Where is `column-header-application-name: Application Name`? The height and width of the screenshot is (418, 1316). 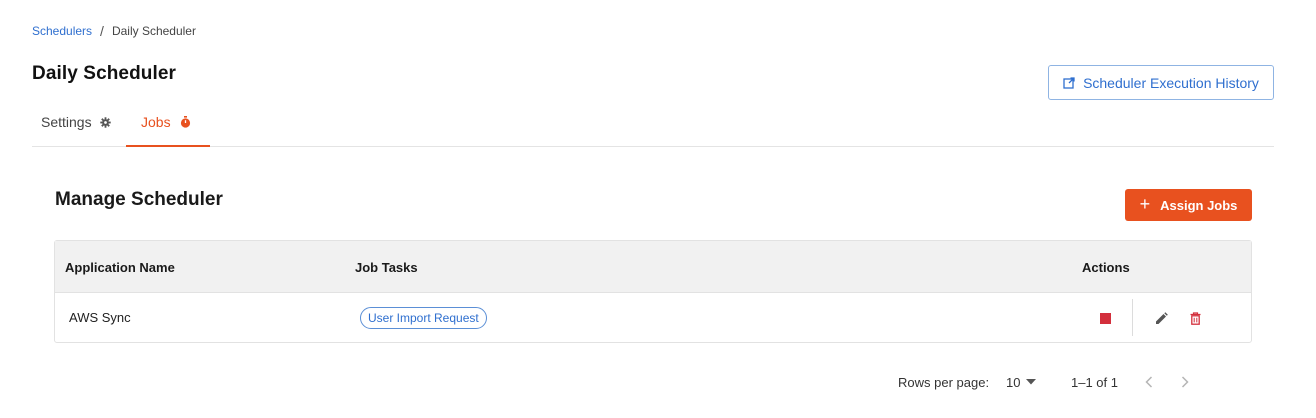 column-header-application-name: Application Name is located at coordinates (120, 267).